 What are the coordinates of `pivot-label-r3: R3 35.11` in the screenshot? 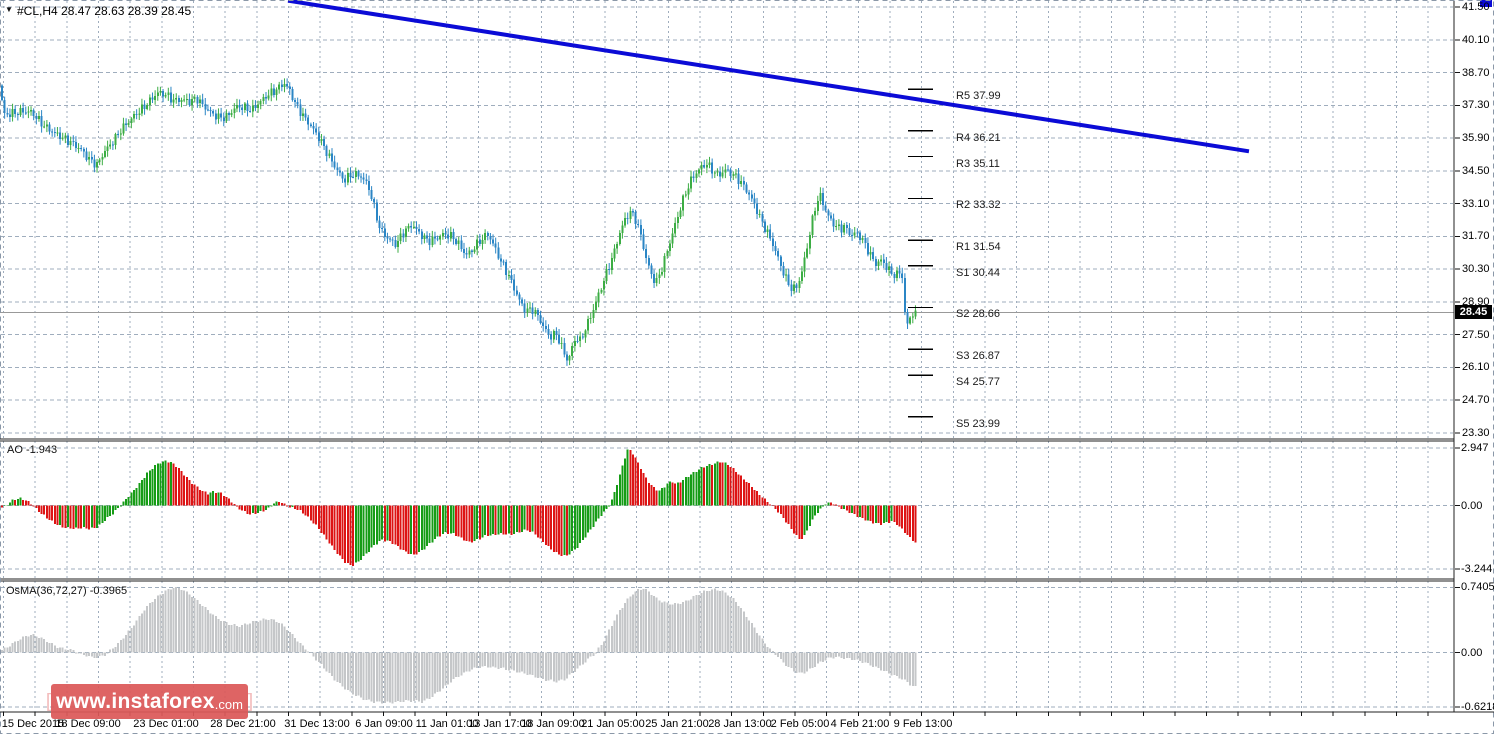 It's located at (978, 163).